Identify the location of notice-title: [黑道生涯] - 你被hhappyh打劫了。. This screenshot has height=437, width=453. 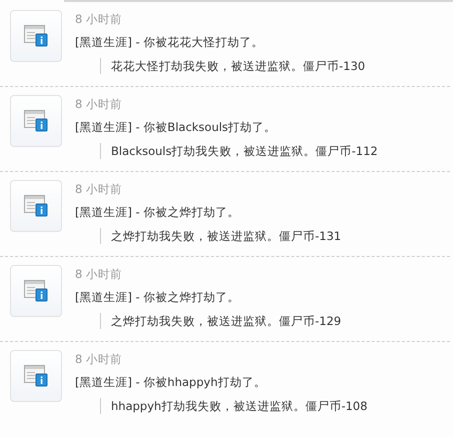
(171, 382).